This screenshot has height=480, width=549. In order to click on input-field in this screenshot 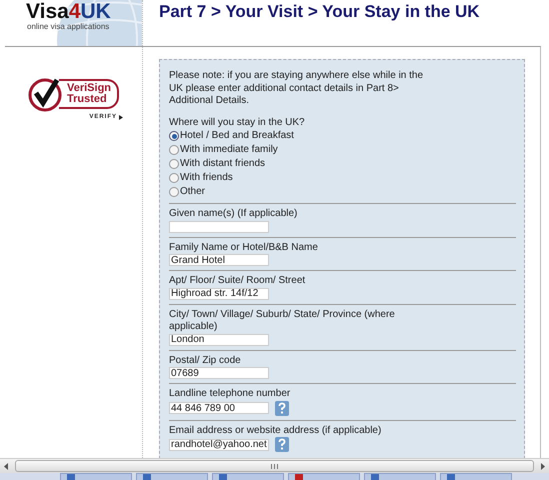, I will do `click(219, 226)`.